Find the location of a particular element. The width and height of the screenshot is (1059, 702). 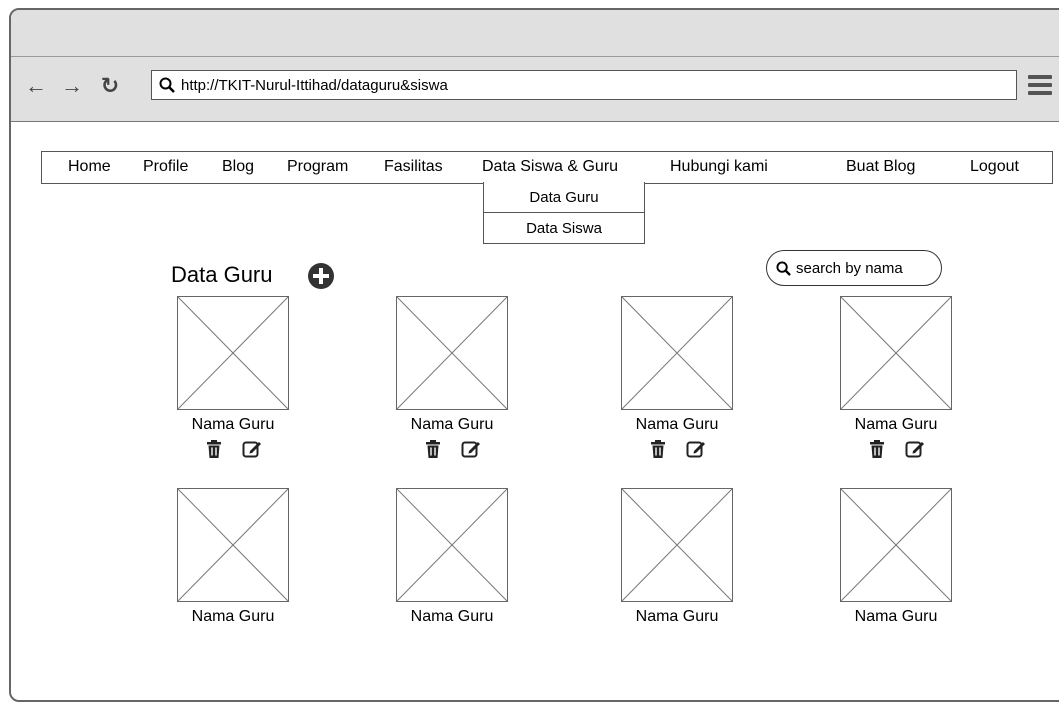

search-placeholder: search by nama is located at coordinates (849, 268).